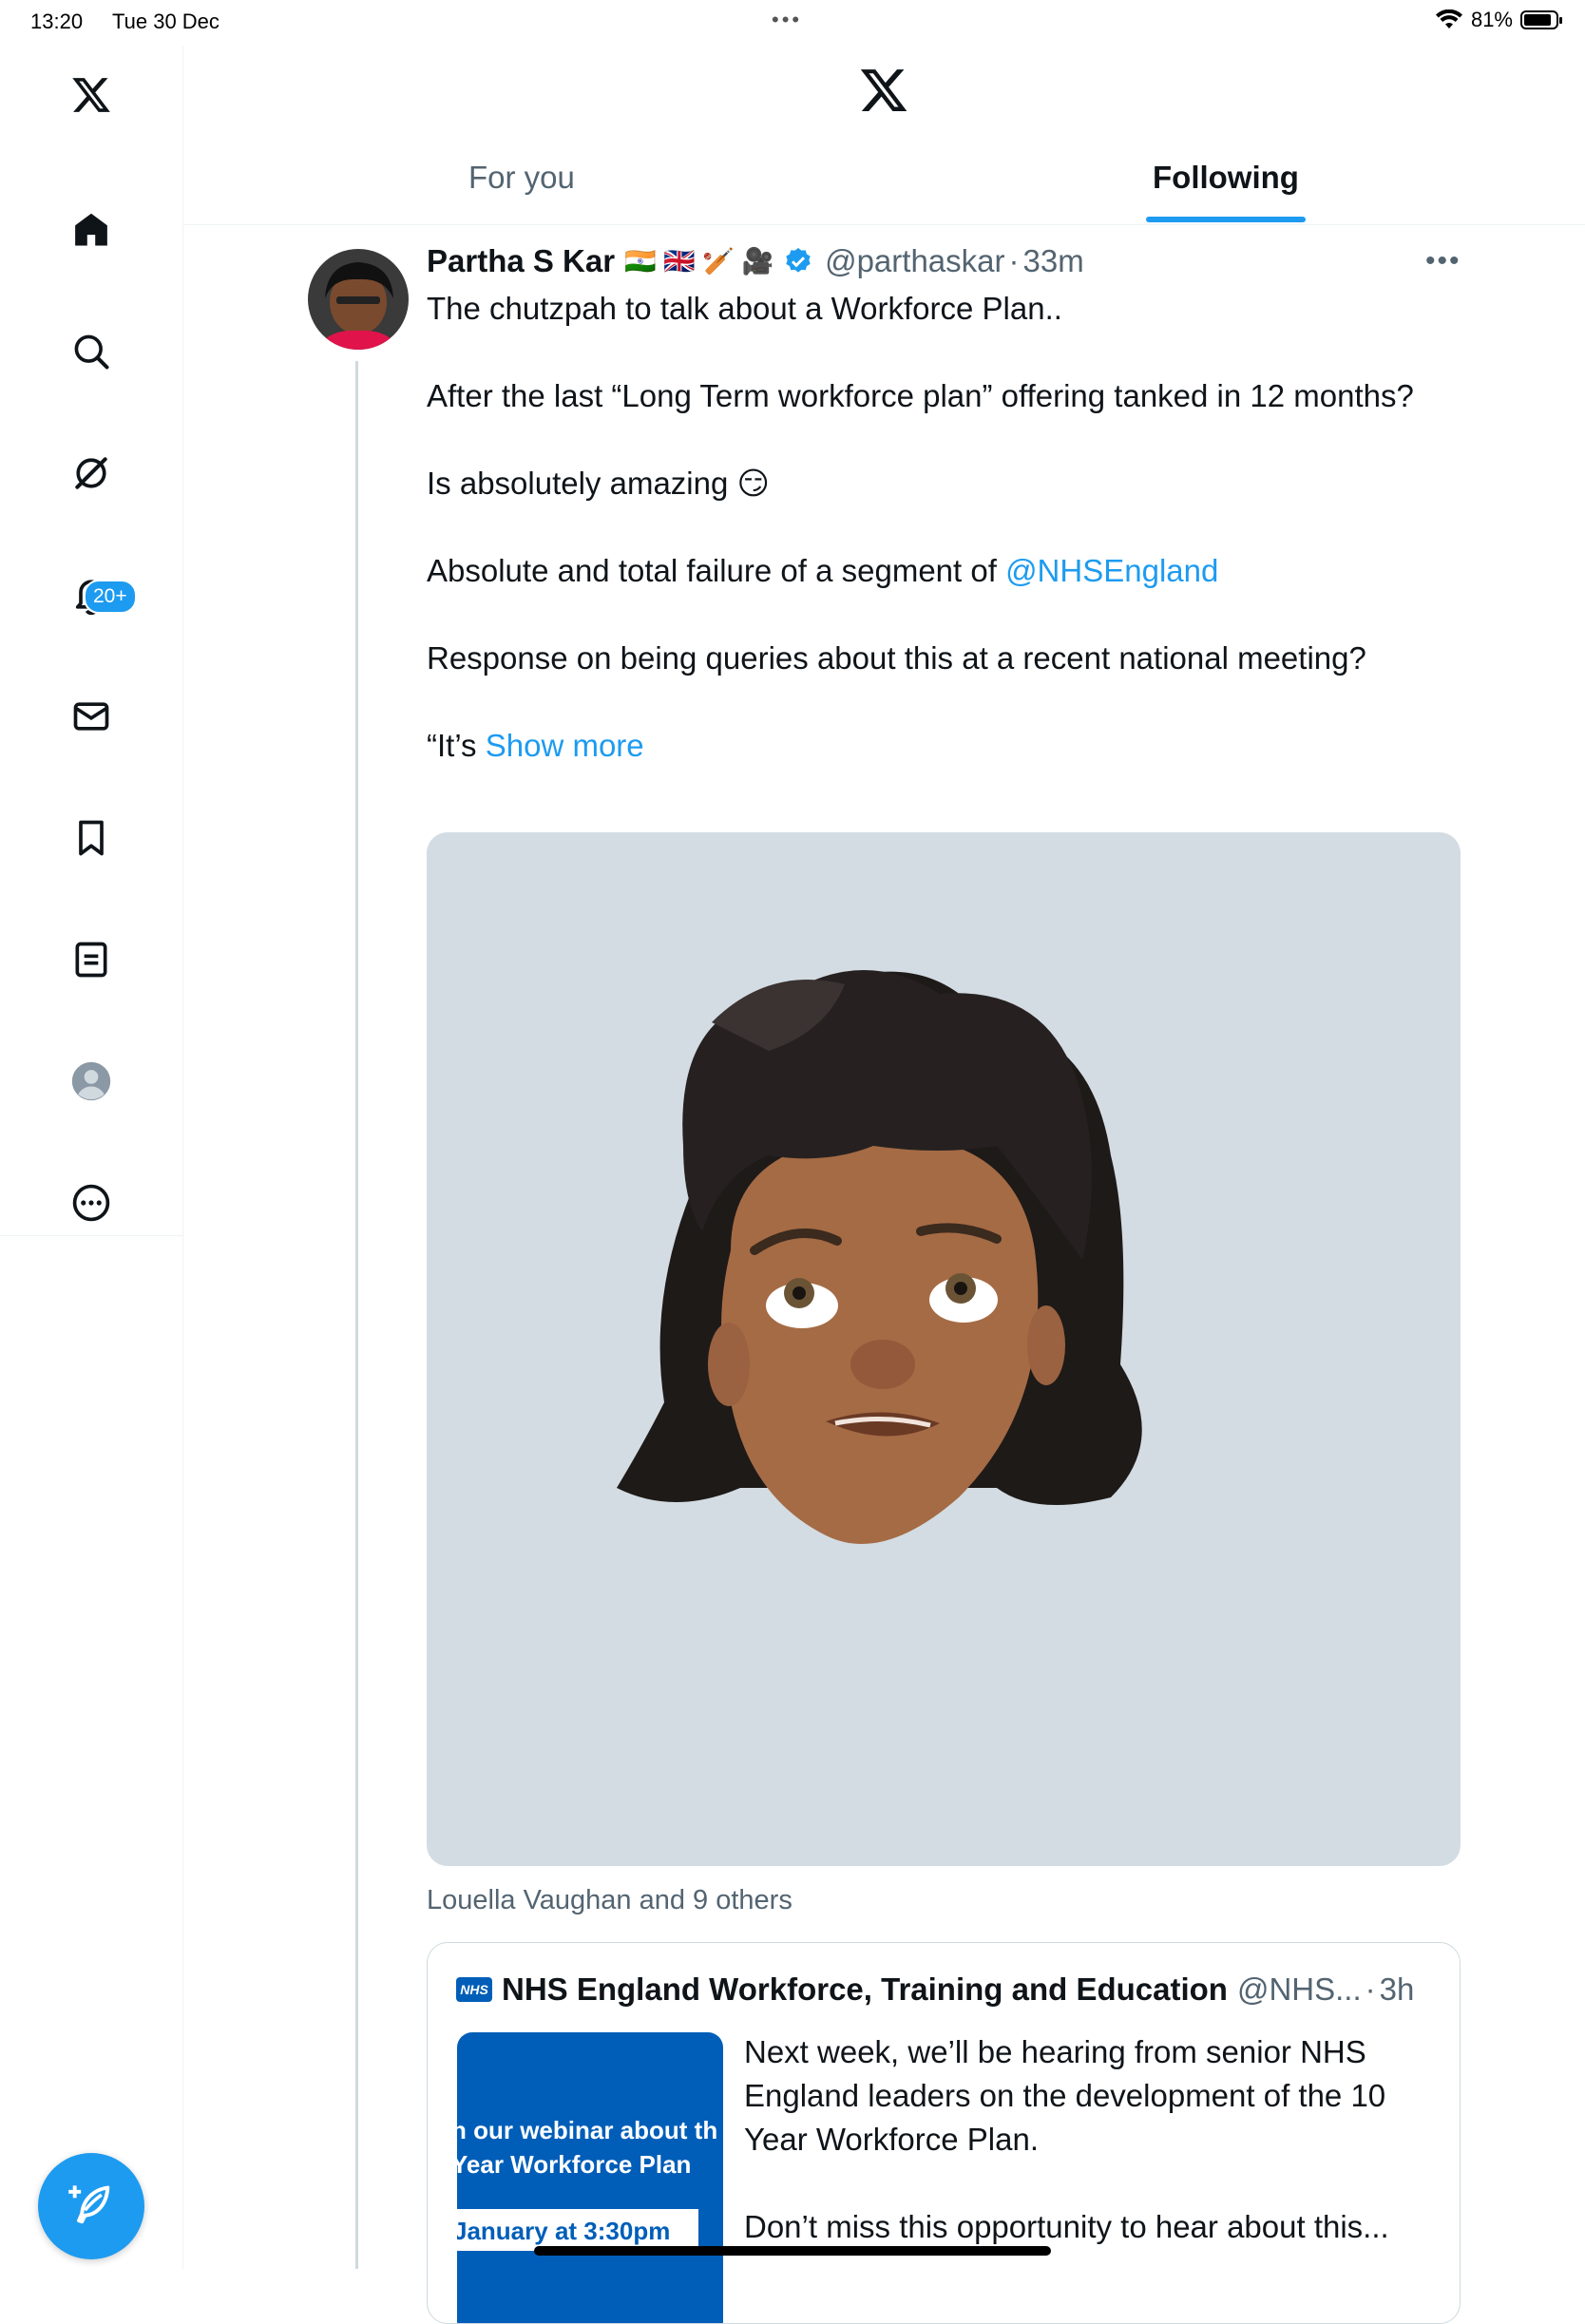 Image resolution: width=1585 pixels, height=2324 pixels. What do you see at coordinates (787, 20) in the screenshot?
I see `multitasking-dots: •••` at bounding box center [787, 20].